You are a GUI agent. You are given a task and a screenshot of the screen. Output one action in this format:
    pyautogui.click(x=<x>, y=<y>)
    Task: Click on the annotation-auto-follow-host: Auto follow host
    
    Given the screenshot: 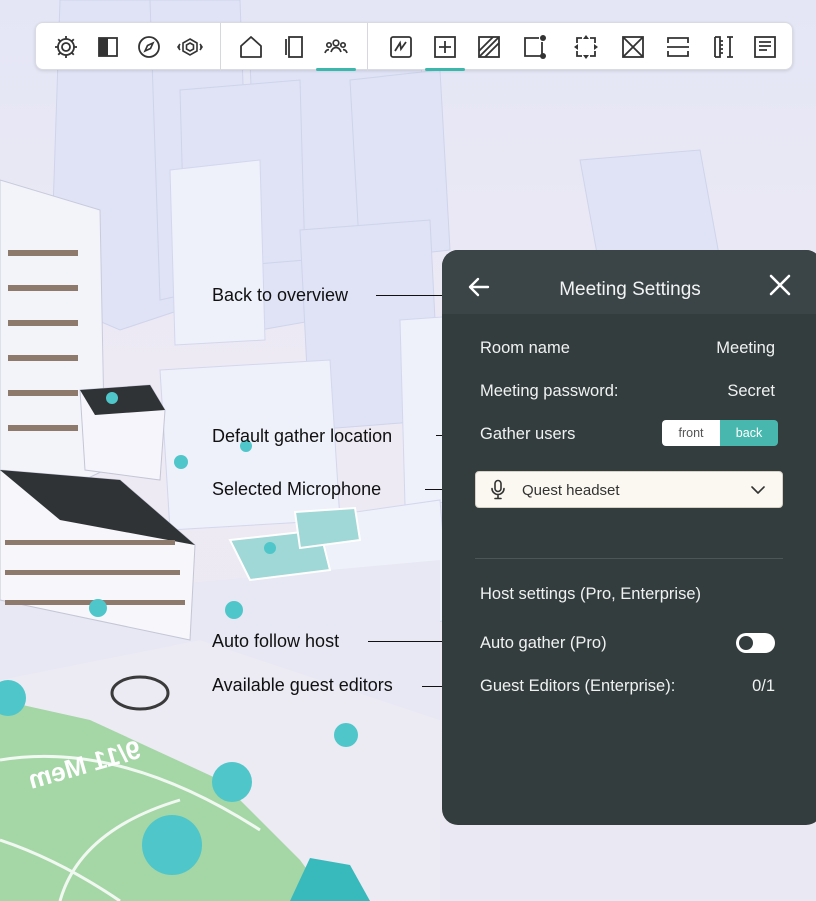 What is the action you would take?
    pyautogui.click(x=276, y=641)
    